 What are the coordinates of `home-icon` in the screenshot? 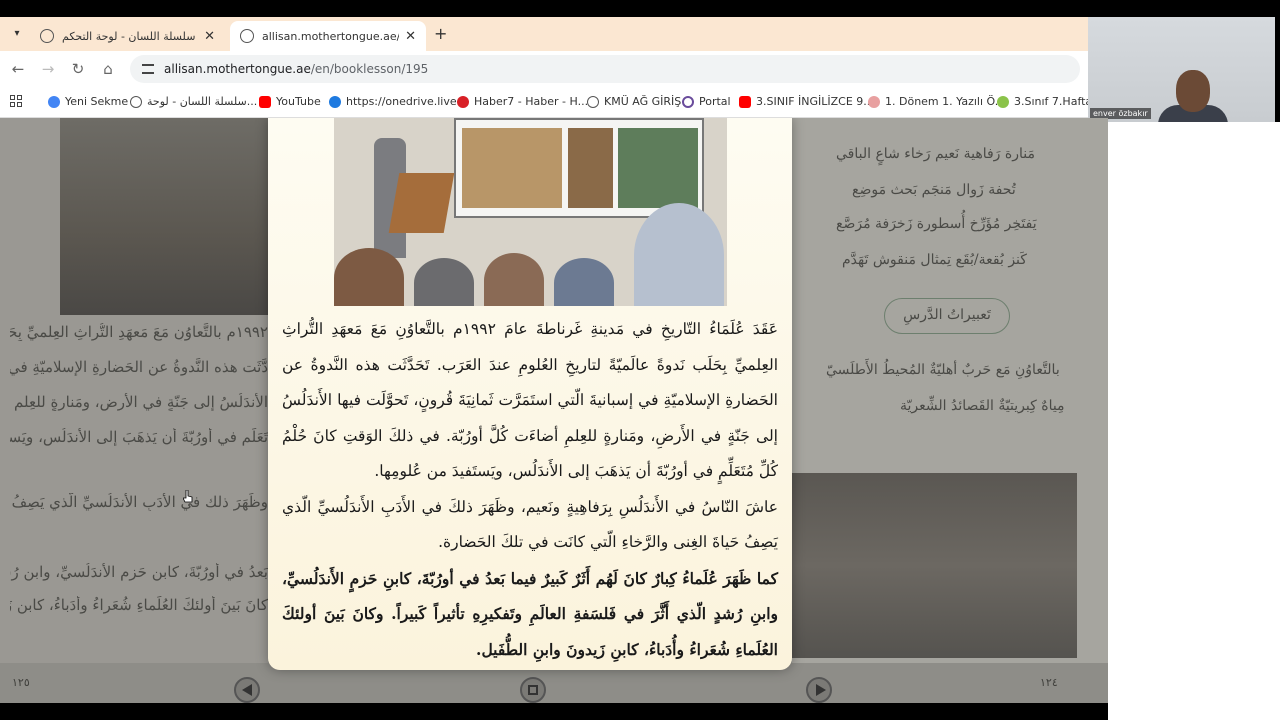 It's located at (533, 690).